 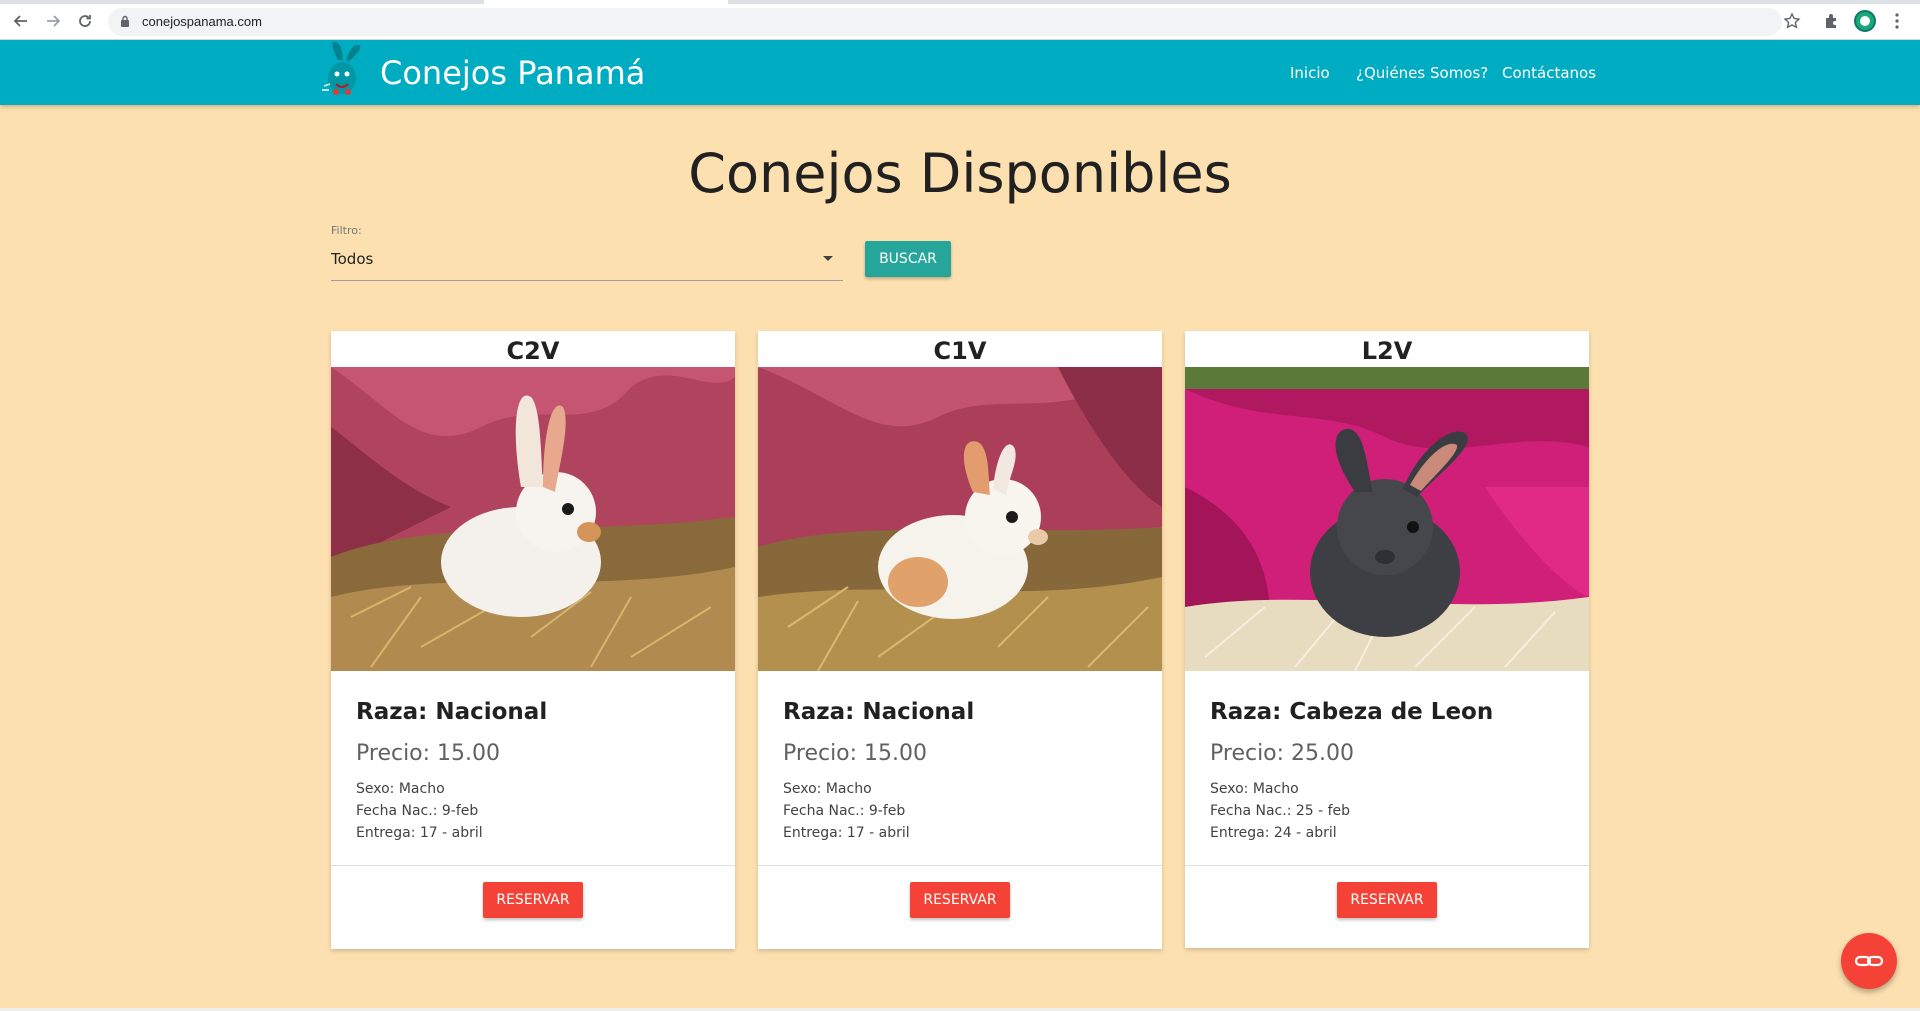 What do you see at coordinates (587, 260) in the screenshot?
I see `filter-select: Todos` at bounding box center [587, 260].